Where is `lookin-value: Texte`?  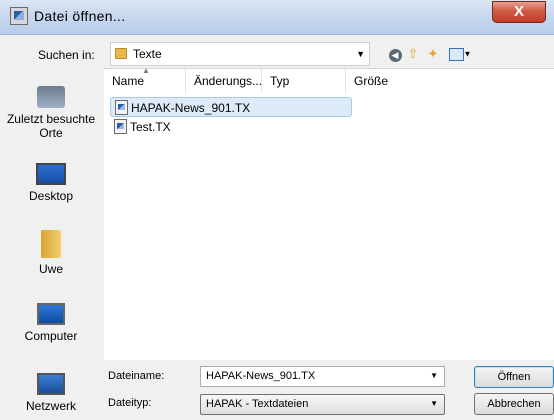
lookin-value: Texte is located at coordinates (147, 54).